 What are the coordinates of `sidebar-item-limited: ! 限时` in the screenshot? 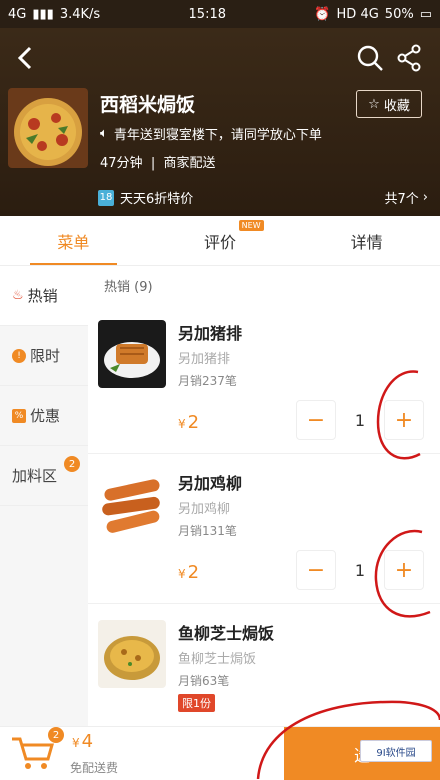 It's located at (44, 356).